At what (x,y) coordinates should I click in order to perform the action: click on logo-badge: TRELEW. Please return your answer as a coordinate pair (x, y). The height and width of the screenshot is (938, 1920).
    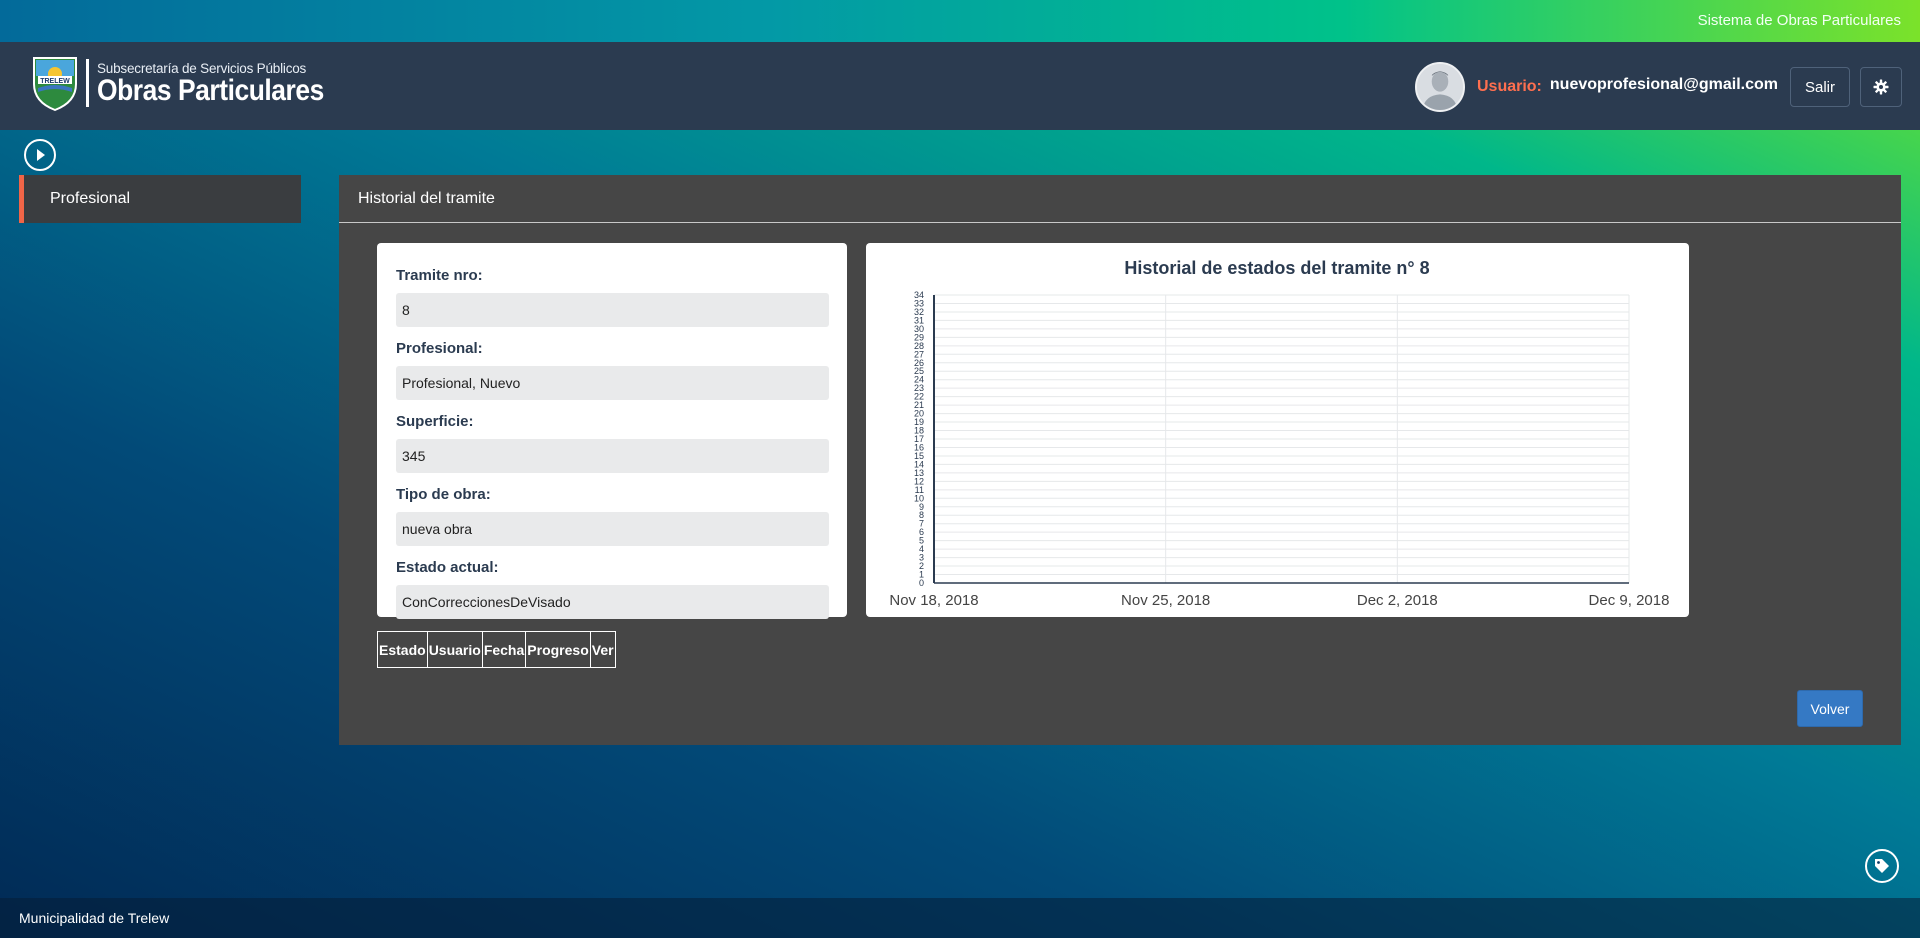
    Looking at the image, I should click on (55, 81).